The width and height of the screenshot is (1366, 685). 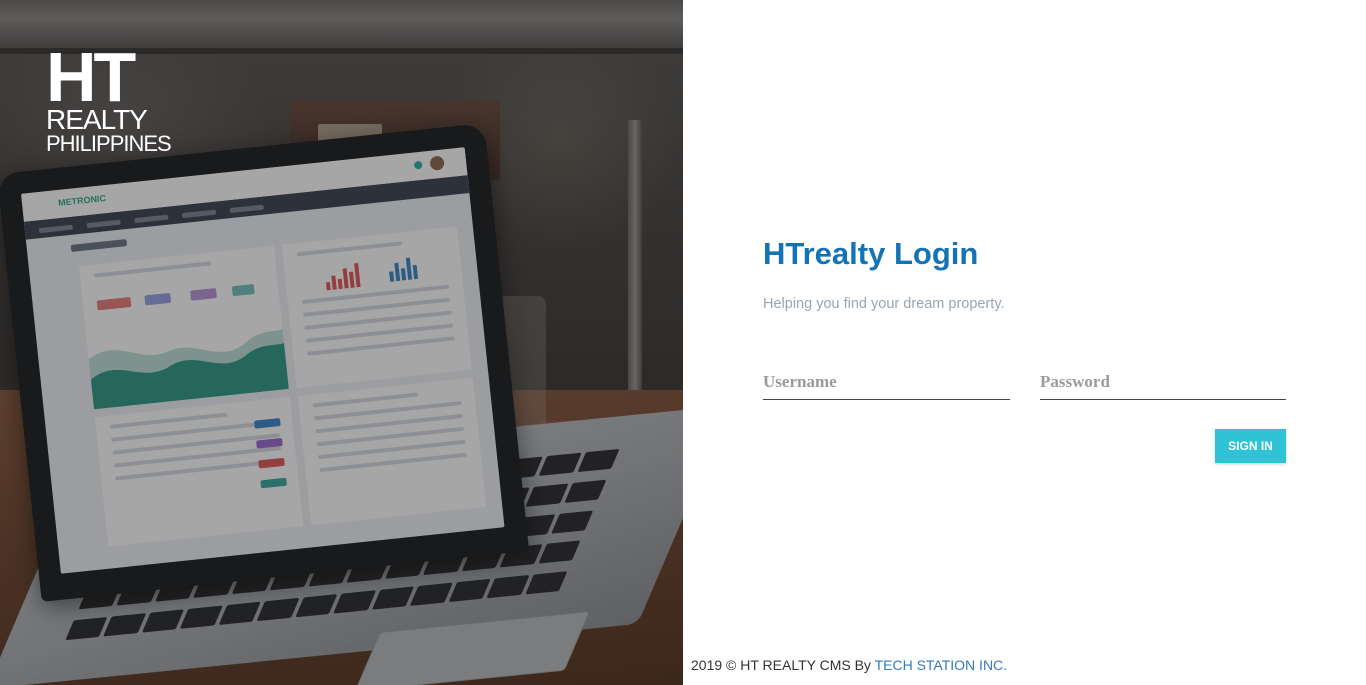 I want to click on password-field, so click(x=1163, y=383).